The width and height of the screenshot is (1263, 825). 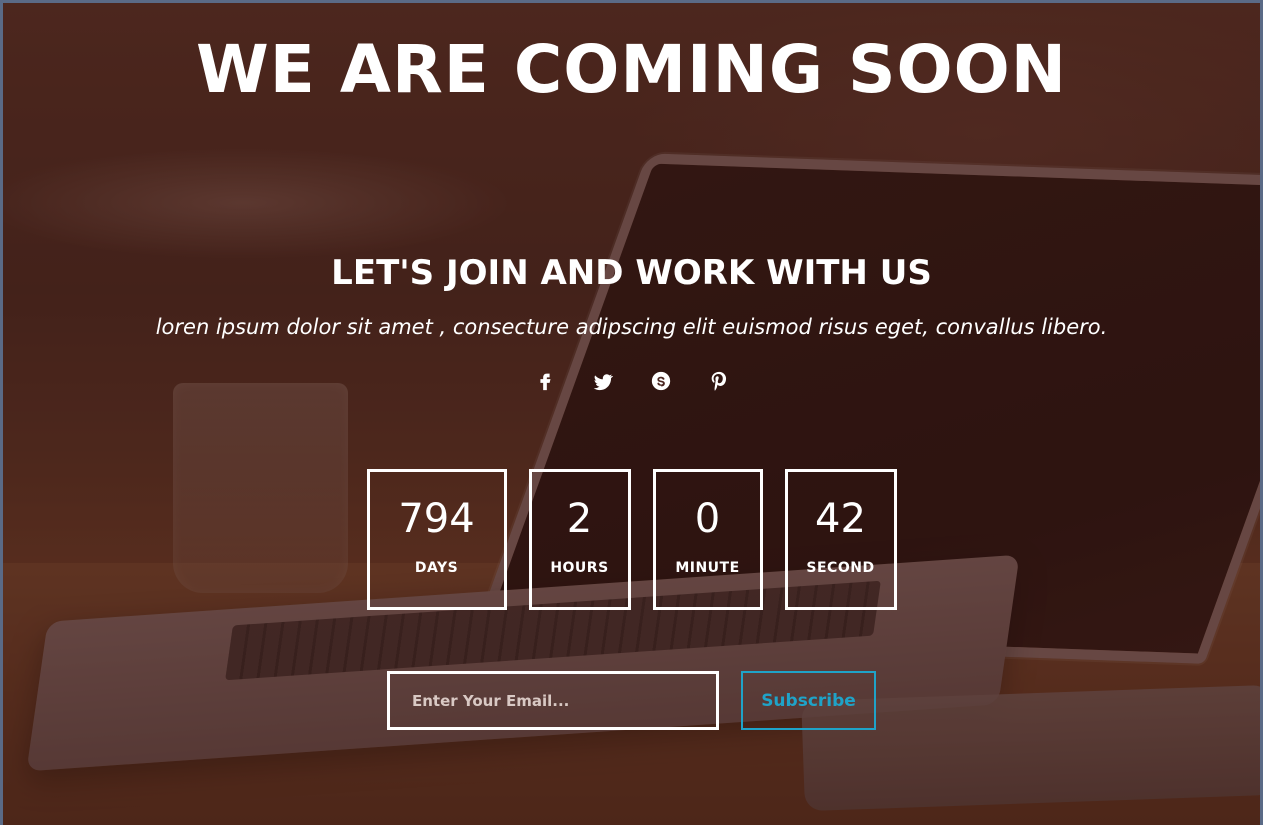 I want to click on pinterest-icon, so click(x=719, y=381).